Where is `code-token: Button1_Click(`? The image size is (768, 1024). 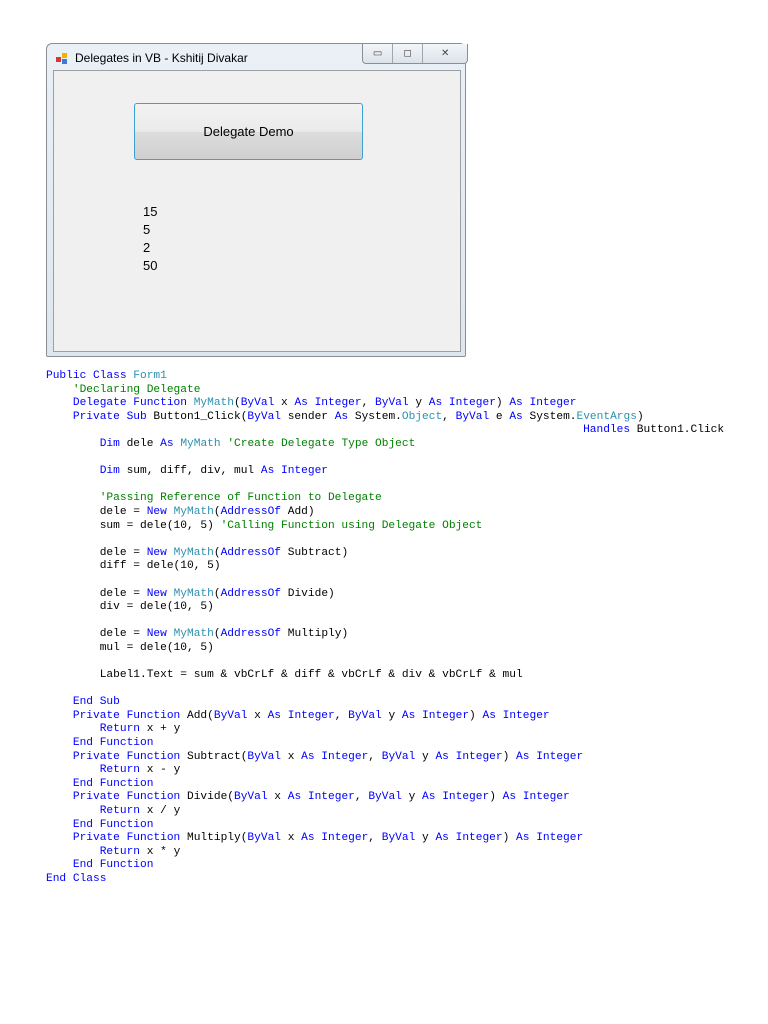
code-token: Button1_Click( is located at coordinates (200, 416).